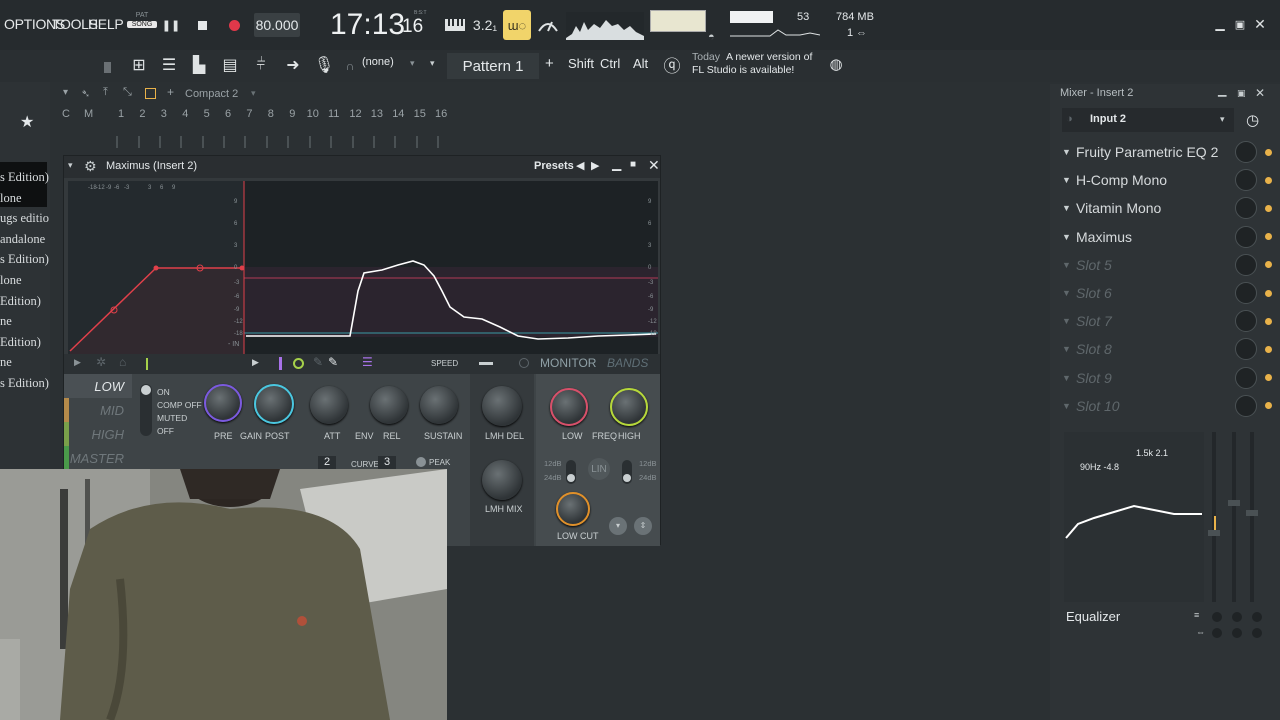 The height and width of the screenshot is (720, 1280). What do you see at coordinates (1200, 632) in the screenshot?
I see `stereo-icon: ⇔` at bounding box center [1200, 632].